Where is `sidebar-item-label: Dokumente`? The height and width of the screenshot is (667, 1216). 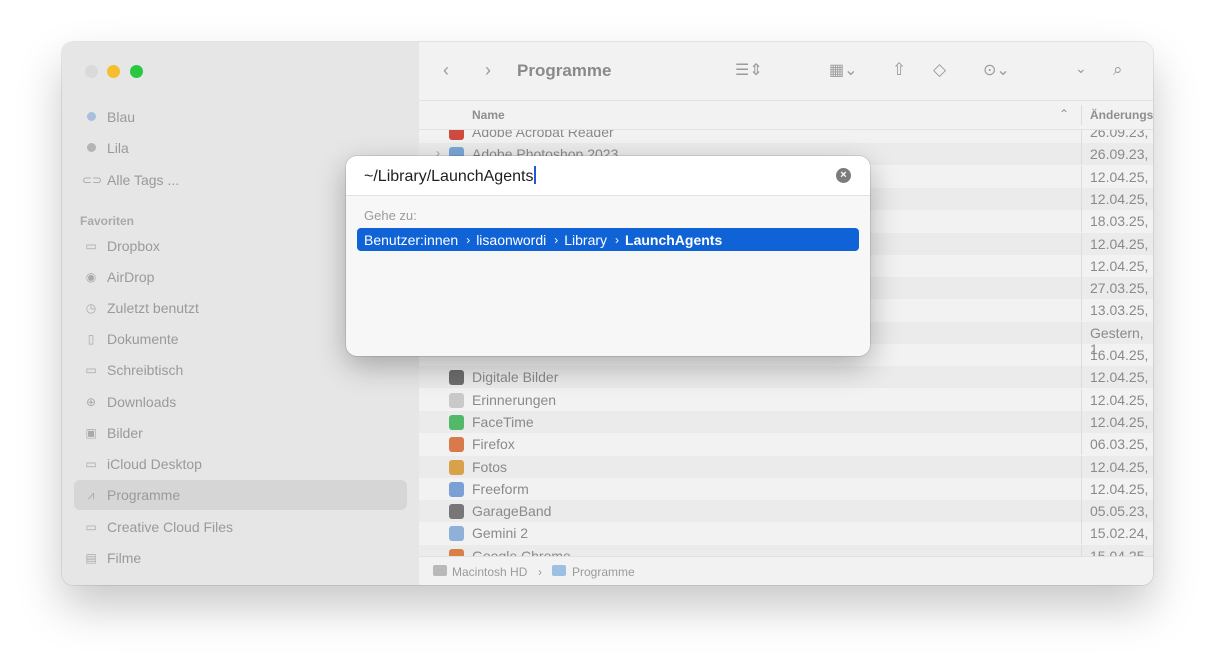 sidebar-item-label: Dokumente is located at coordinates (143, 339).